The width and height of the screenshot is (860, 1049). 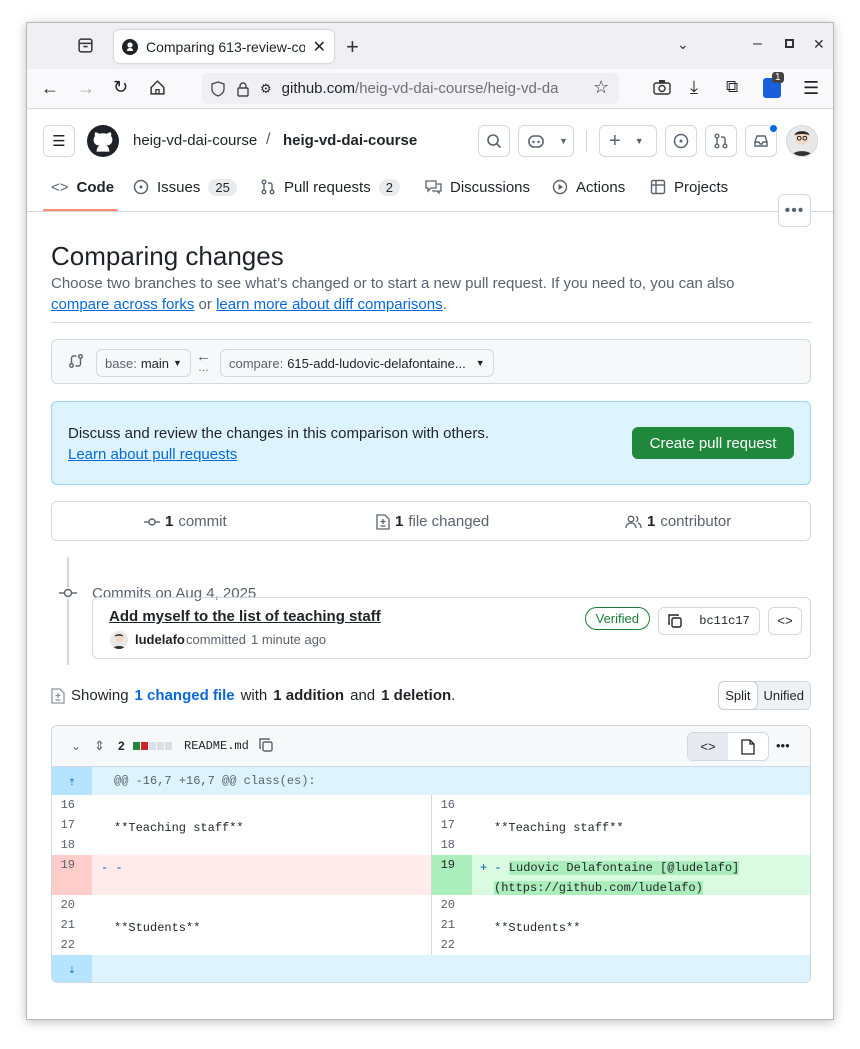 I want to click on issue-opened-icon, so click(x=681, y=141).